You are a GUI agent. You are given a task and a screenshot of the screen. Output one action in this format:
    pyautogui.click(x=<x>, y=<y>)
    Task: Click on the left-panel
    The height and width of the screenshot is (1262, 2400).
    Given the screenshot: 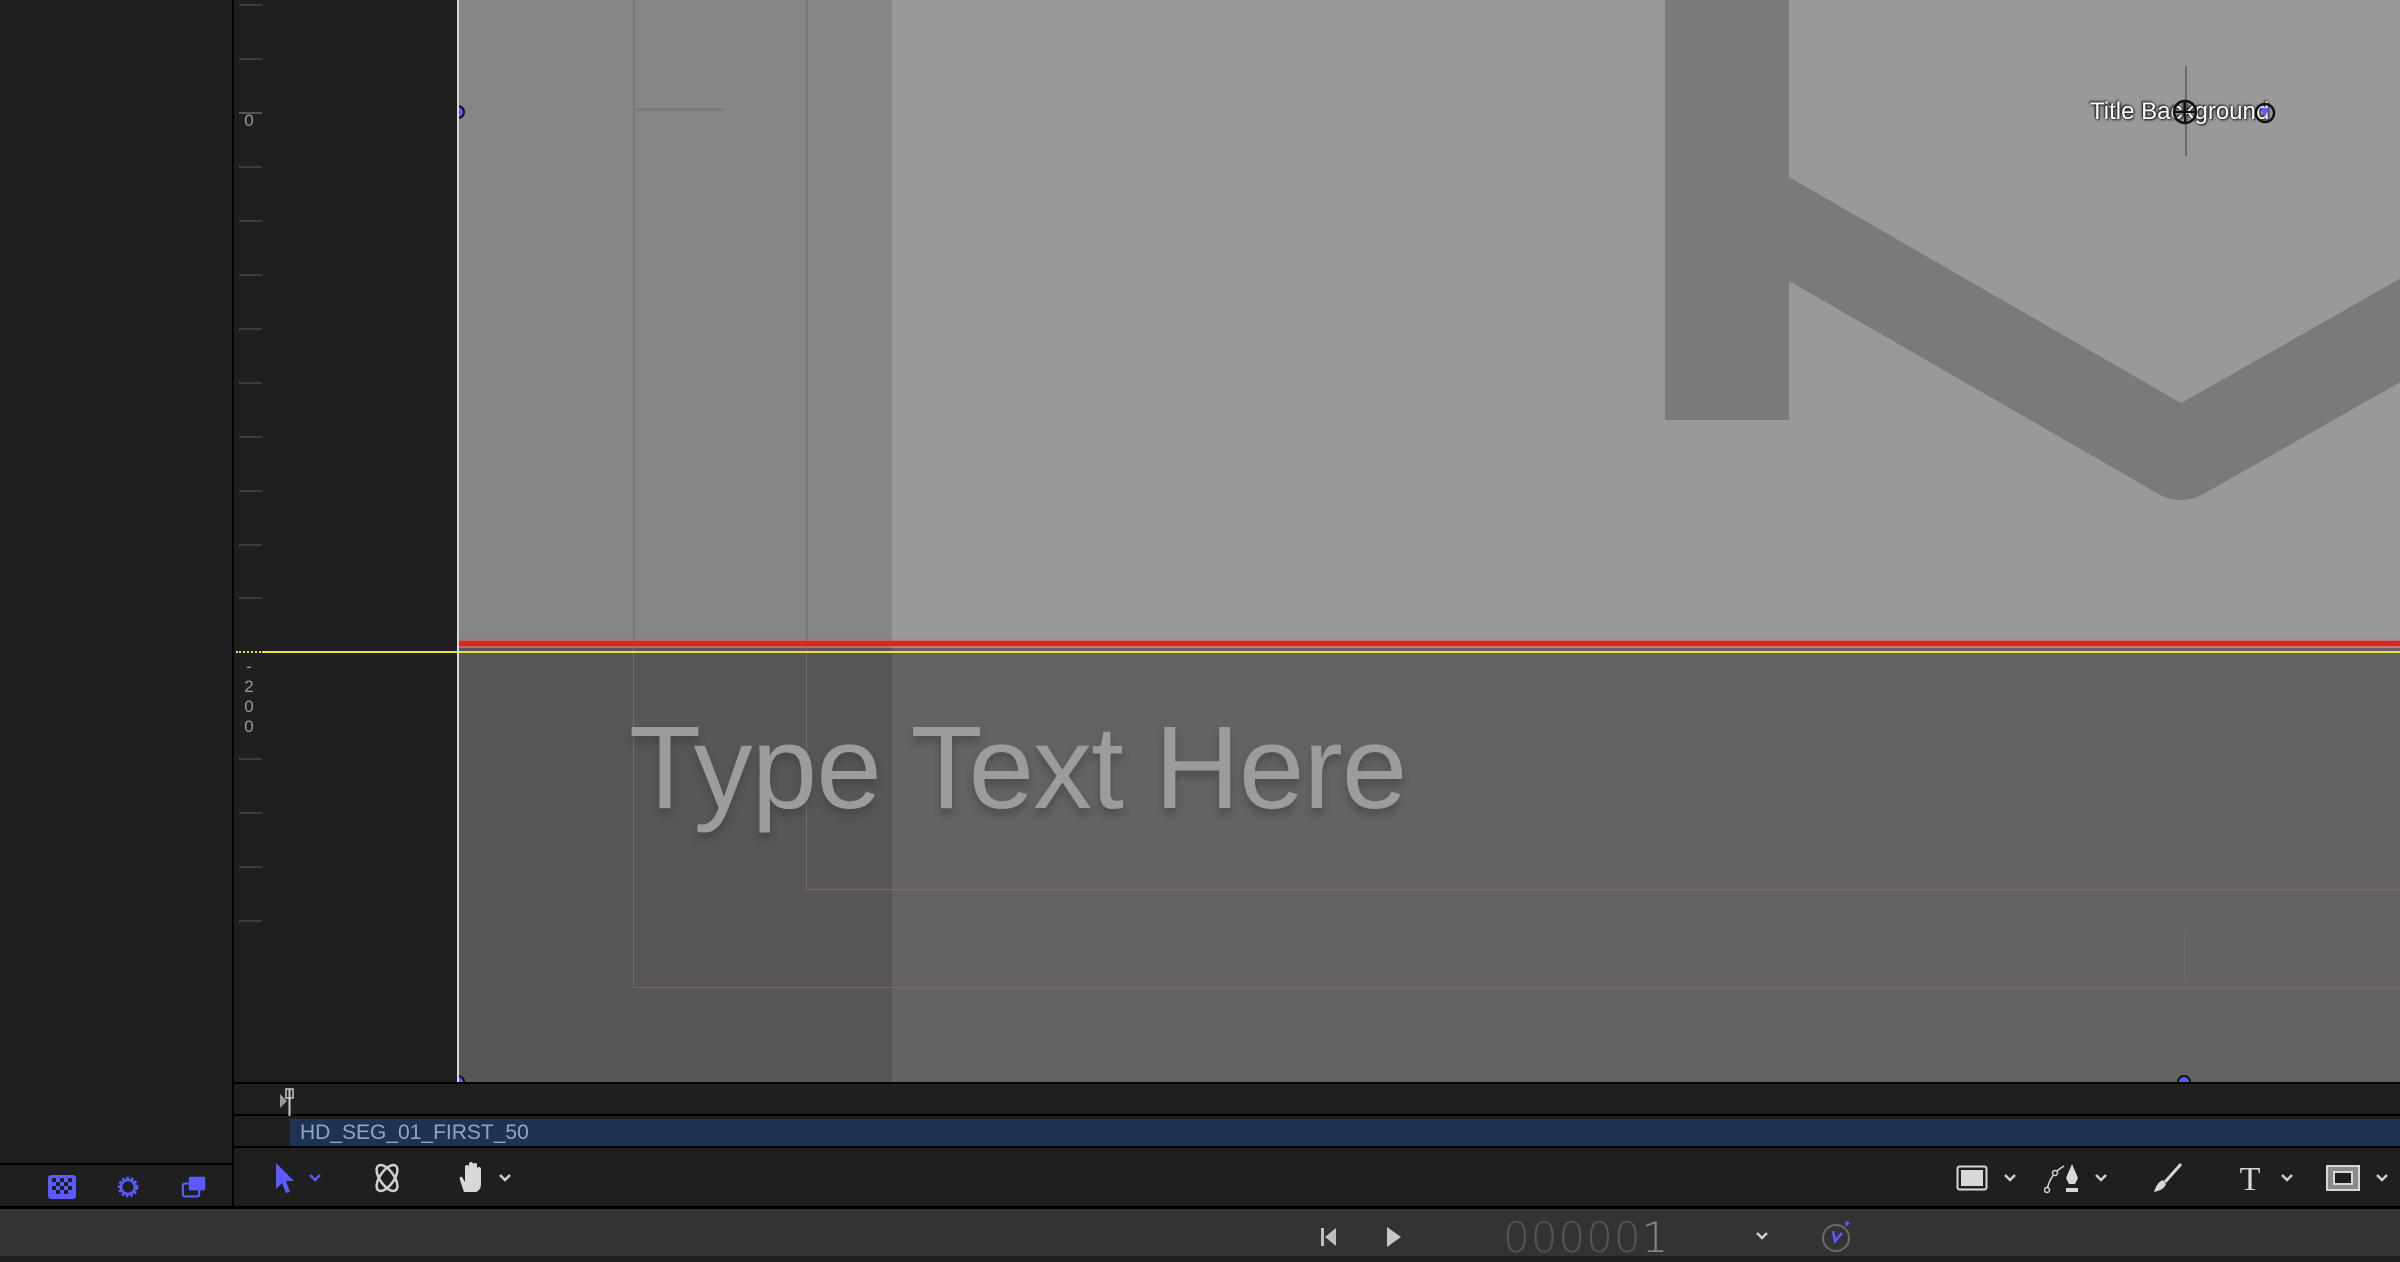 What is the action you would take?
    pyautogui.click(x=117, y=603)
    